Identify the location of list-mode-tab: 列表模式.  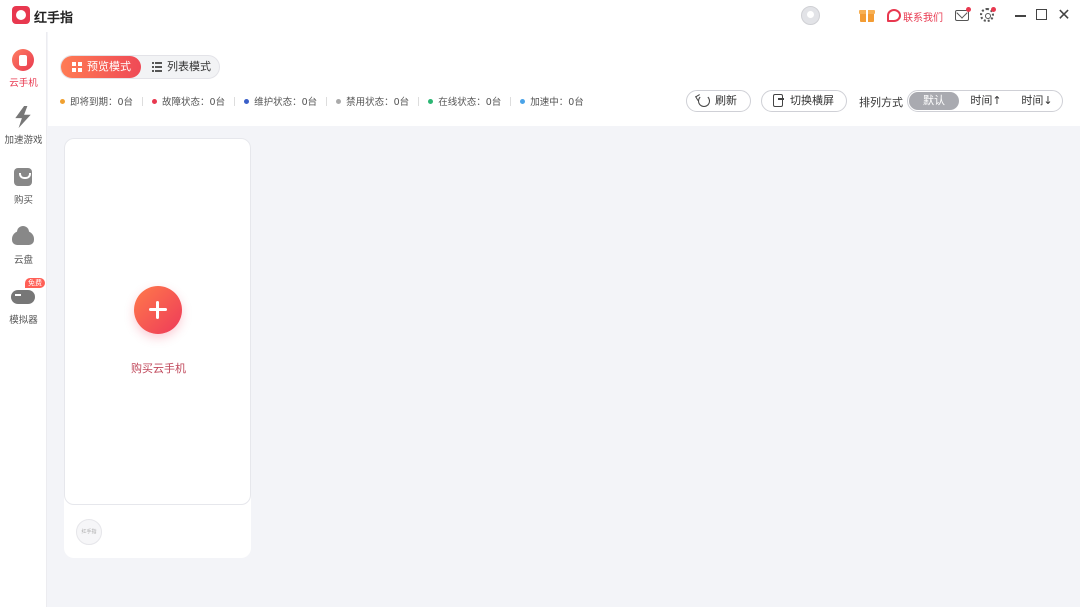
(181, 67).